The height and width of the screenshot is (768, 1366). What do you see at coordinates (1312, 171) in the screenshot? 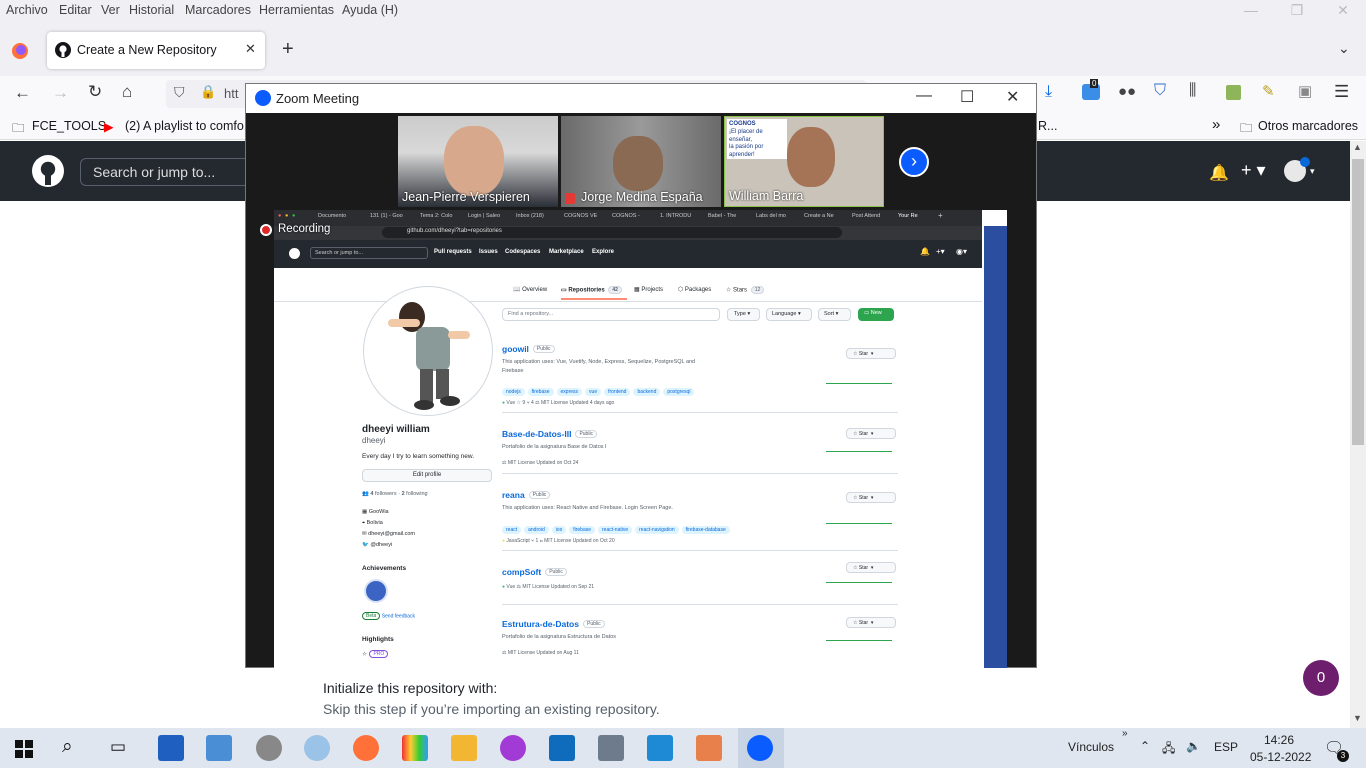
I see `chevron-down-icon: ▾` at bounding box center [1312, 171].